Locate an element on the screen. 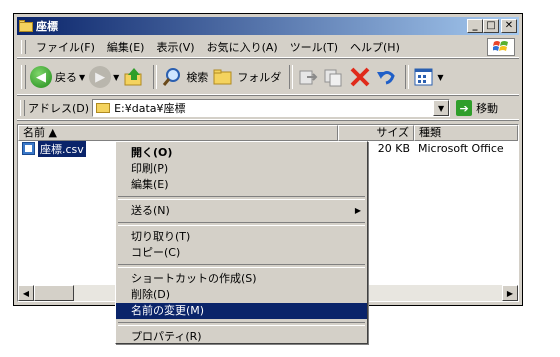  menu-item-rename: 名前の変更(M) is located at coordinates (241, 311).